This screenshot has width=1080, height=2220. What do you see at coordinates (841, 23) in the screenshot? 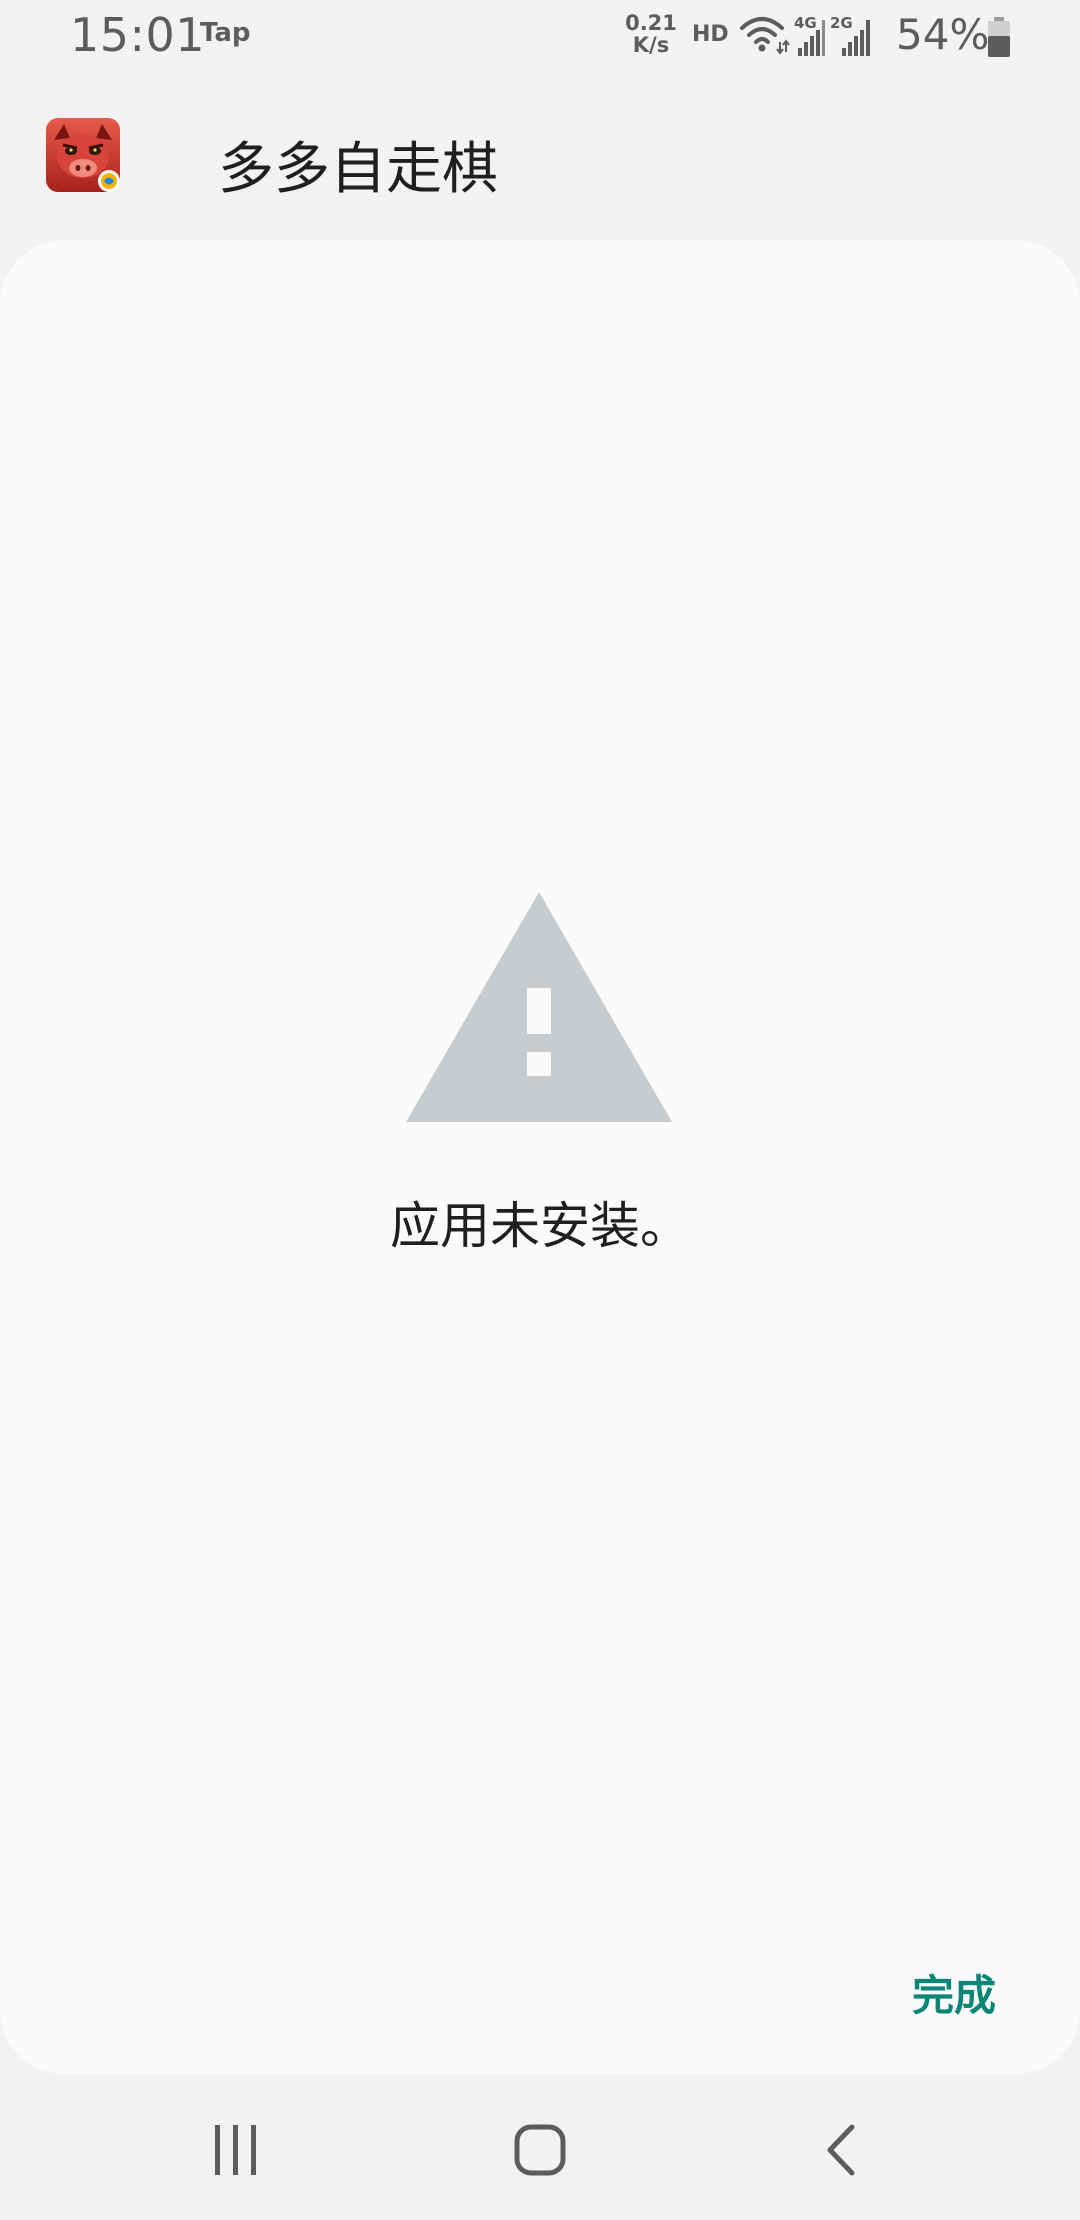
I see `signal-label-2g: 2G` at bounding box center [841, 23].